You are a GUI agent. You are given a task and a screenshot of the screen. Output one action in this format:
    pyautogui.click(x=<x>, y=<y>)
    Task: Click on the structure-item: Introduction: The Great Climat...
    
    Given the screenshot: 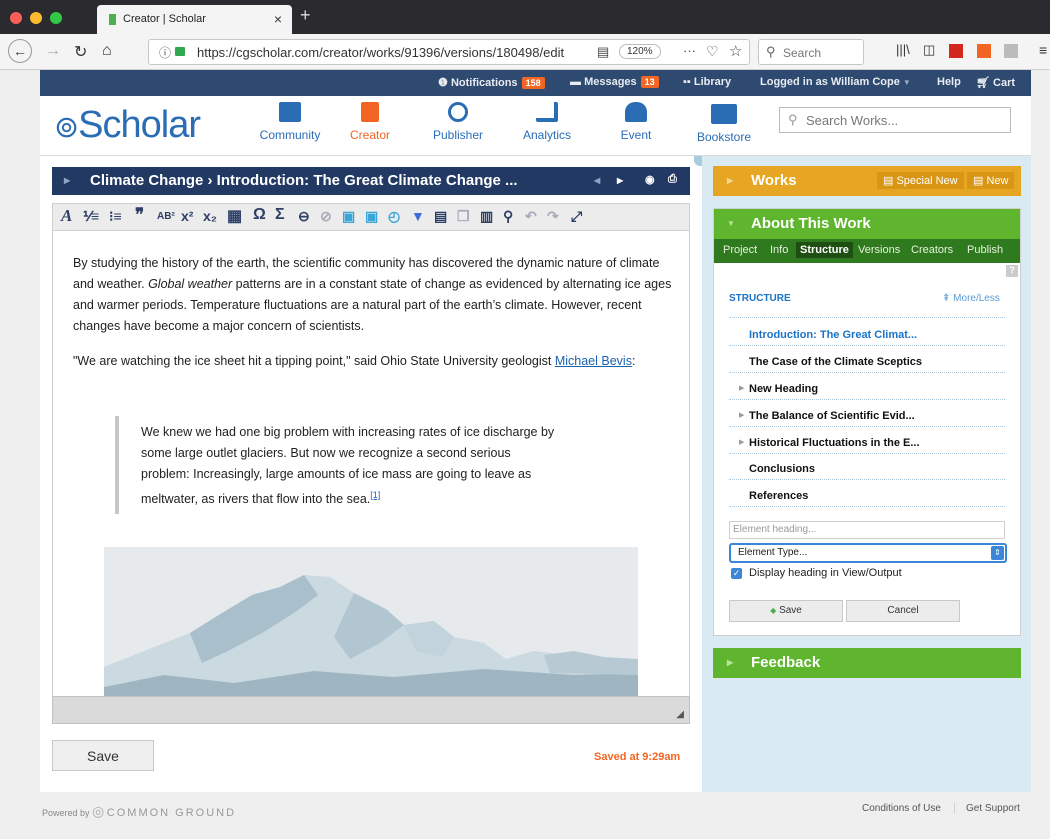 What is the action you would take?
    pyautogui.click(x=833, y=335)
    